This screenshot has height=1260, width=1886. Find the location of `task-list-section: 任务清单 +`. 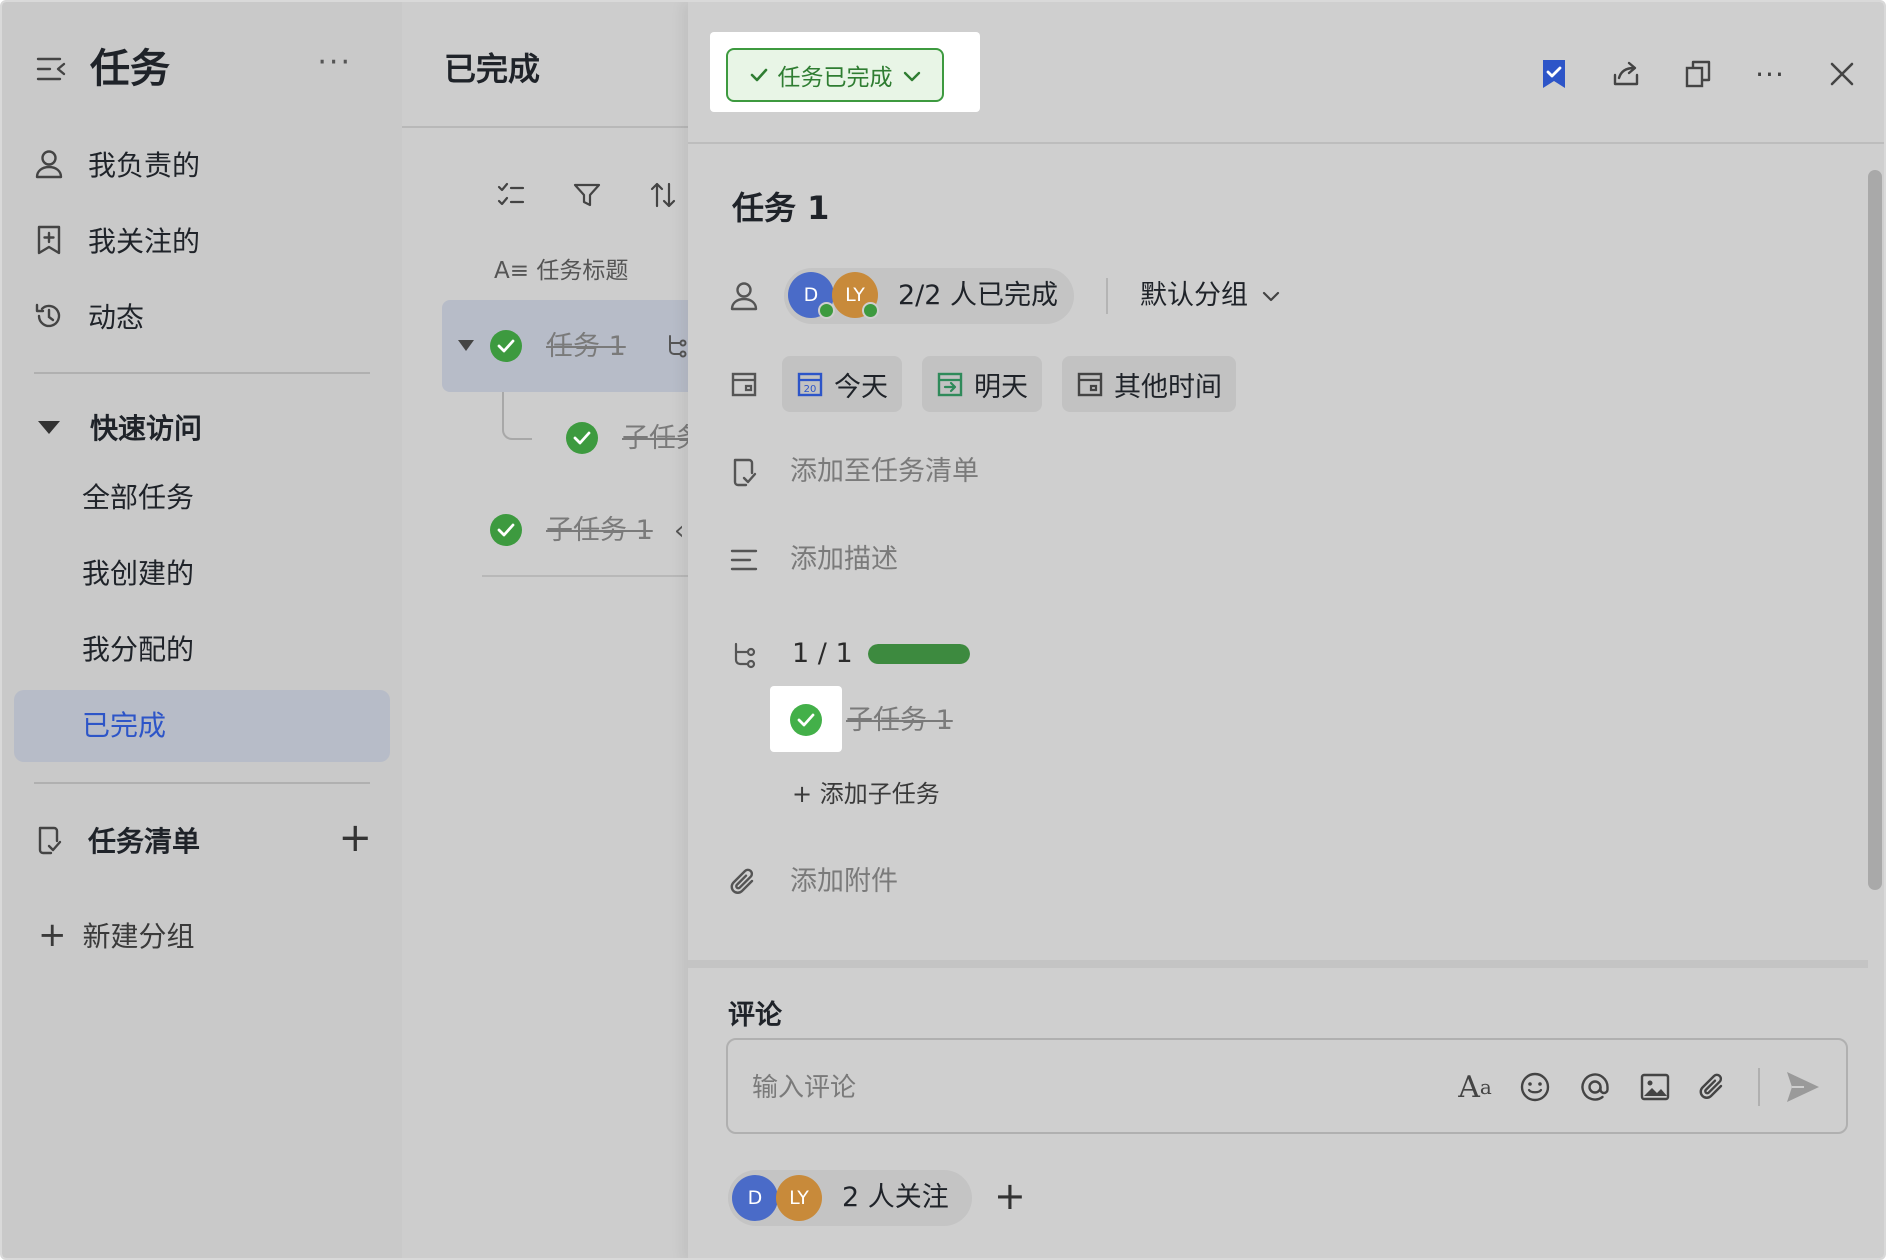

task-list-section: 任务清单 + is located at coordinates (202, 840).